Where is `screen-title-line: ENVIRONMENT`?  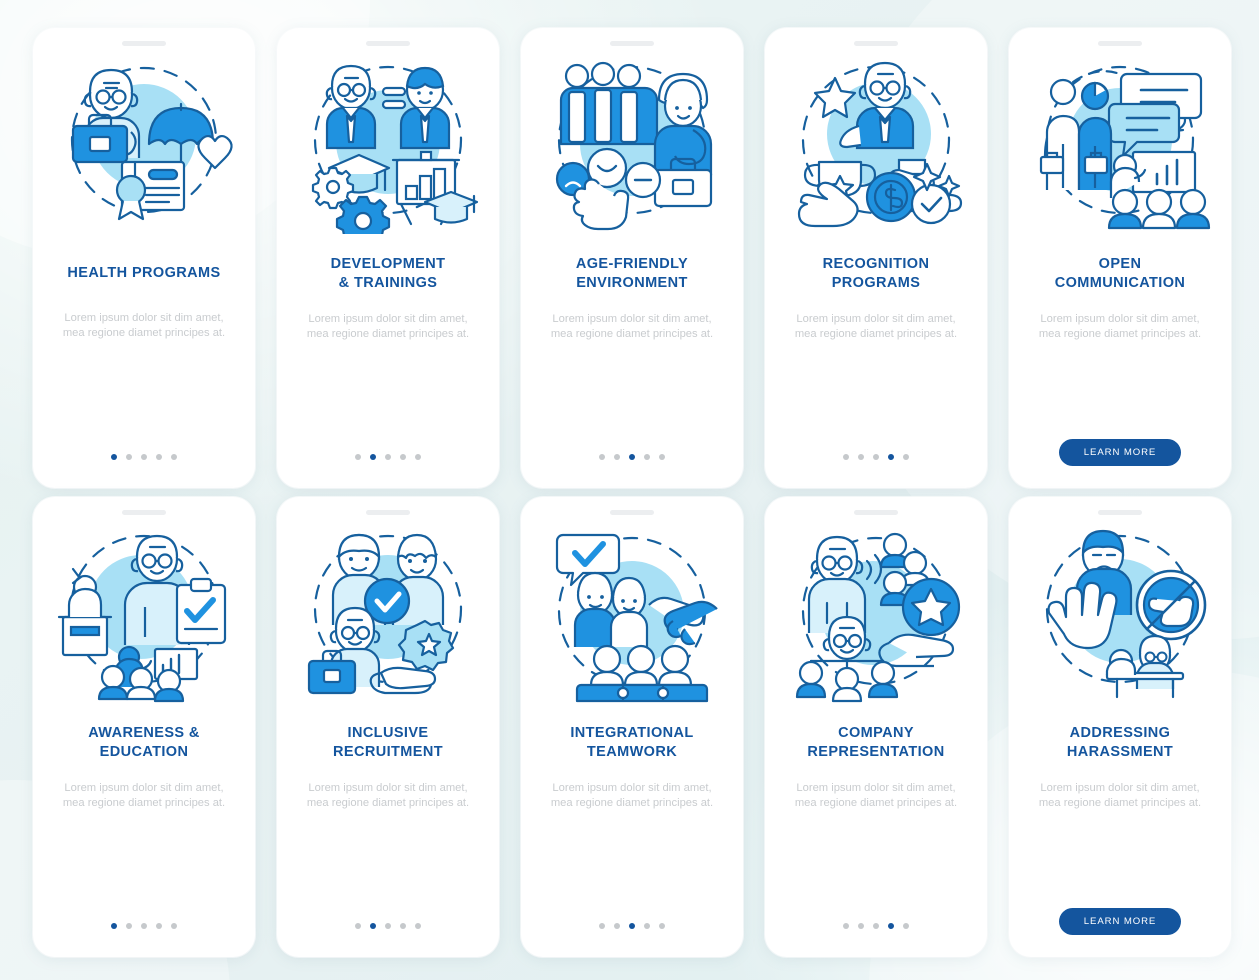 screen-title-line: ENVIRONMENT is located at coordinates (632, 283).